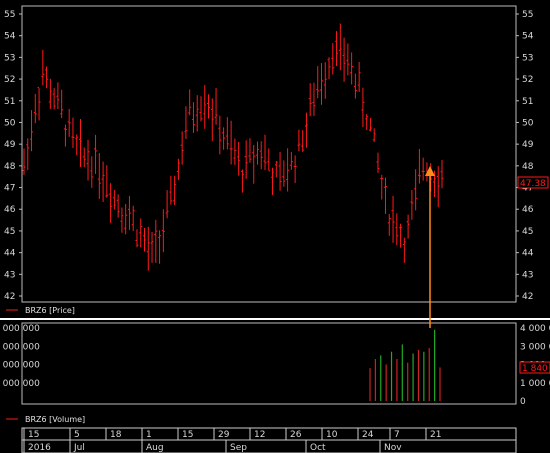 This screenshot has height=453, width=550. What do you see at coordinates (536, 369) in the screenshot?
I see `last-volume-label: 1 840 5` at bounding box center [536, 369].